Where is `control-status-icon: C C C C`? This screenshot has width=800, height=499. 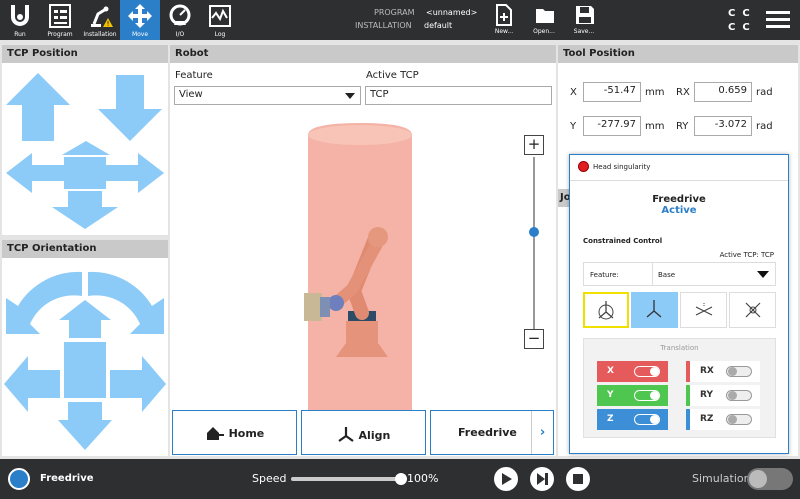 control-status-icon: C C C C is located at coordinates (739, 21).